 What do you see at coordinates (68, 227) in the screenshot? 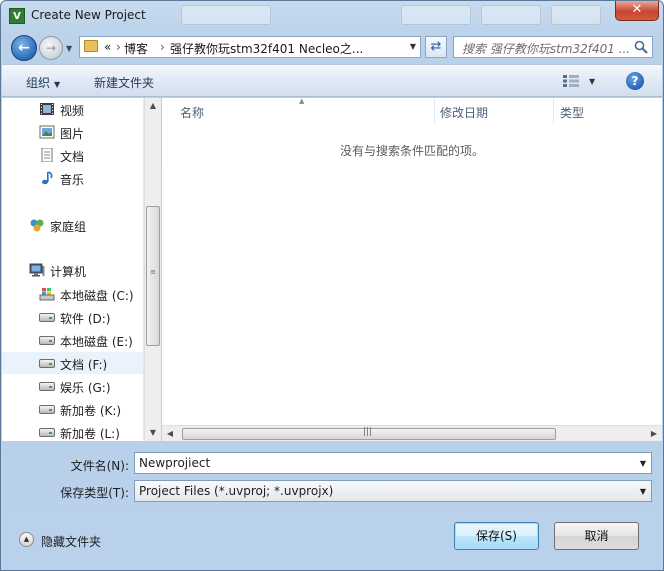
I see `nav-item-label: 家庭组` at bounding box center [68, 227].